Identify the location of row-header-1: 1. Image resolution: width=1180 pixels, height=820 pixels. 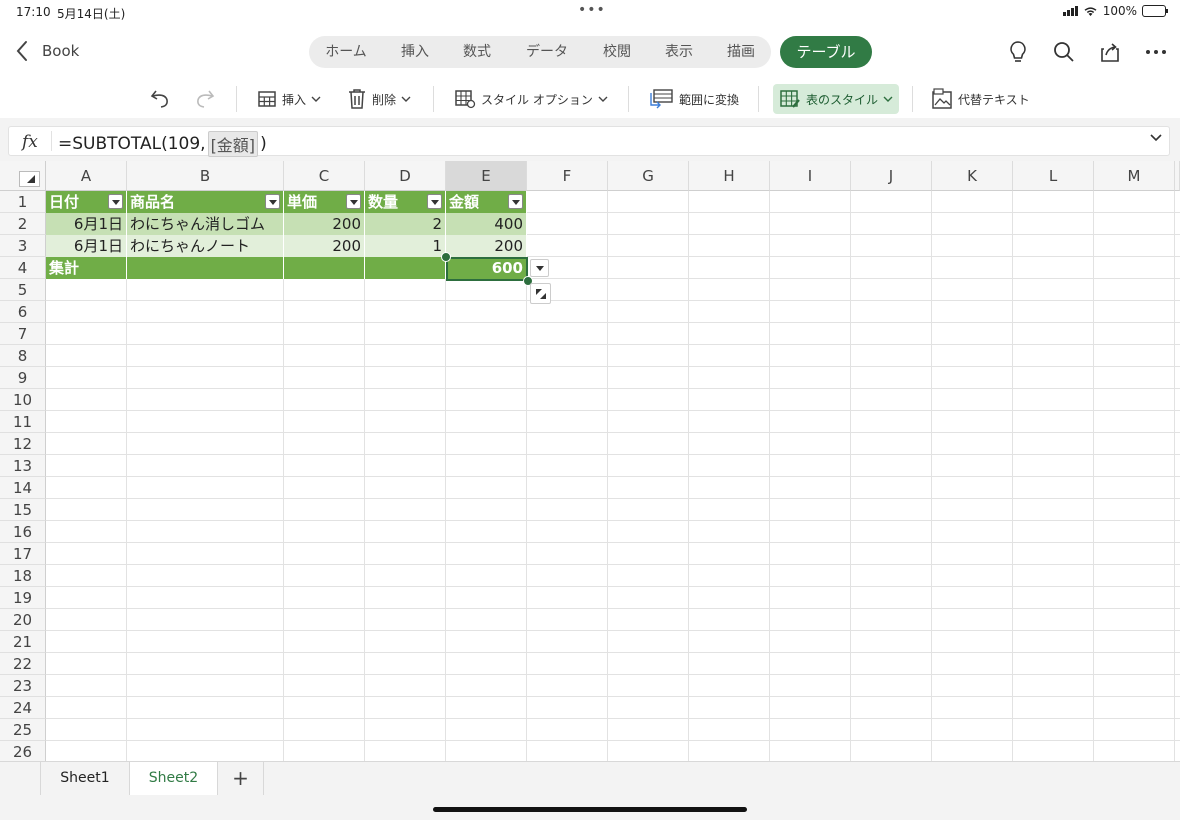
(23, 202).